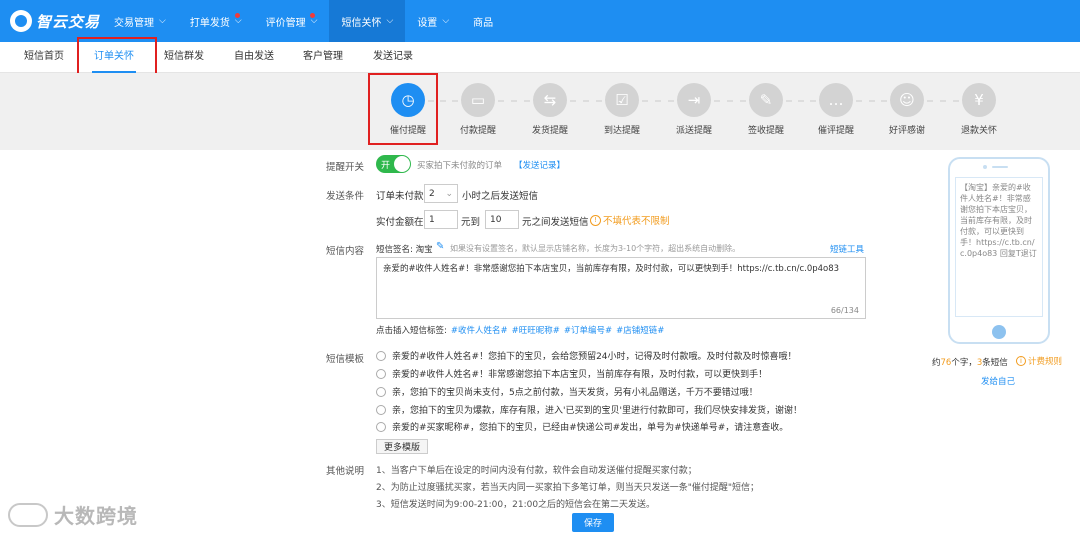  Describe the element at coordinates (441, 219) in the screenshot. I see `amount-min-input: 1` at that location.